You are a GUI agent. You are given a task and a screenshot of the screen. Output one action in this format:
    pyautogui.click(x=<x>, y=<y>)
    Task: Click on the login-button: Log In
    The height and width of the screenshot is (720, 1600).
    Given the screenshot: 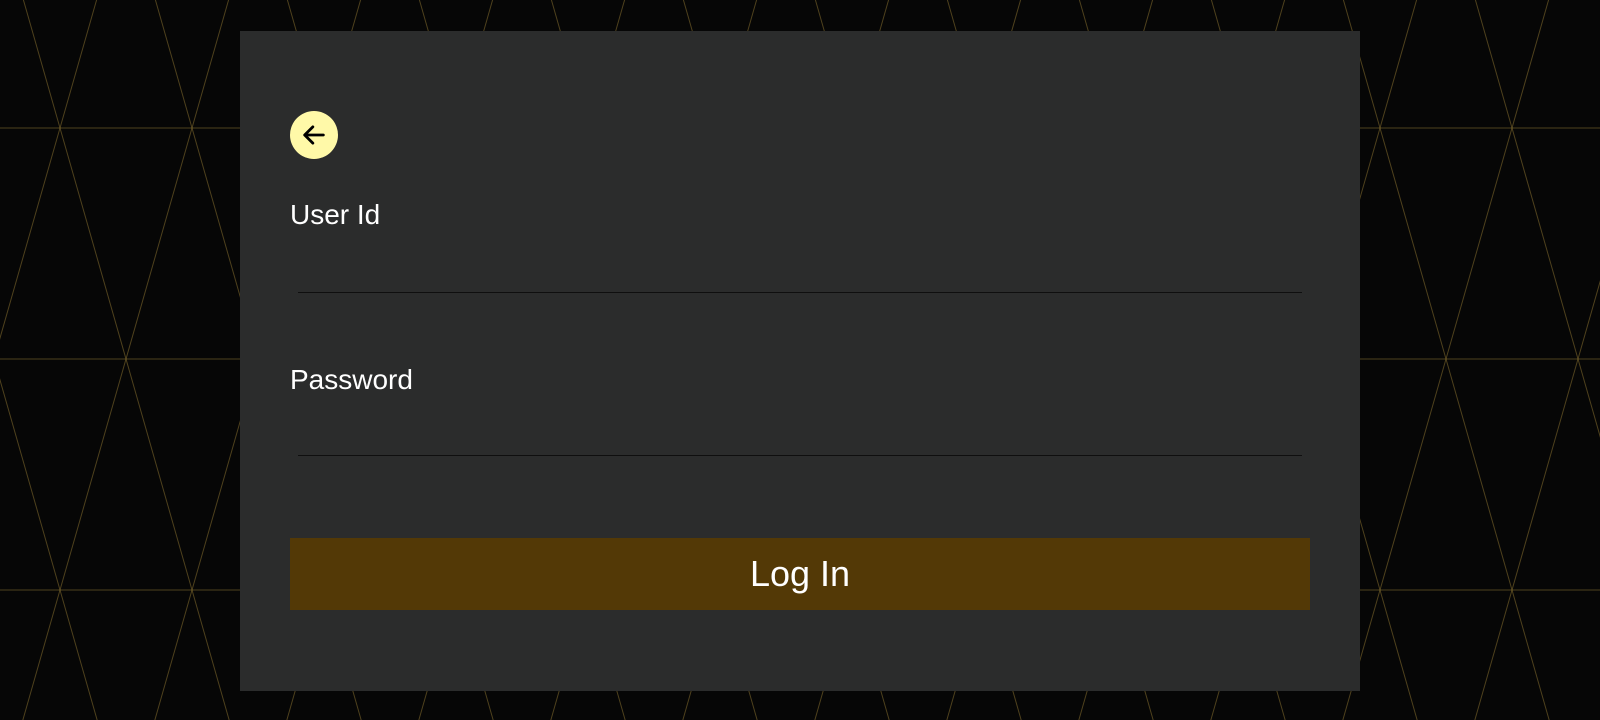 What is the action you would take?
    pyautogui.click(x=800, y=574)
    